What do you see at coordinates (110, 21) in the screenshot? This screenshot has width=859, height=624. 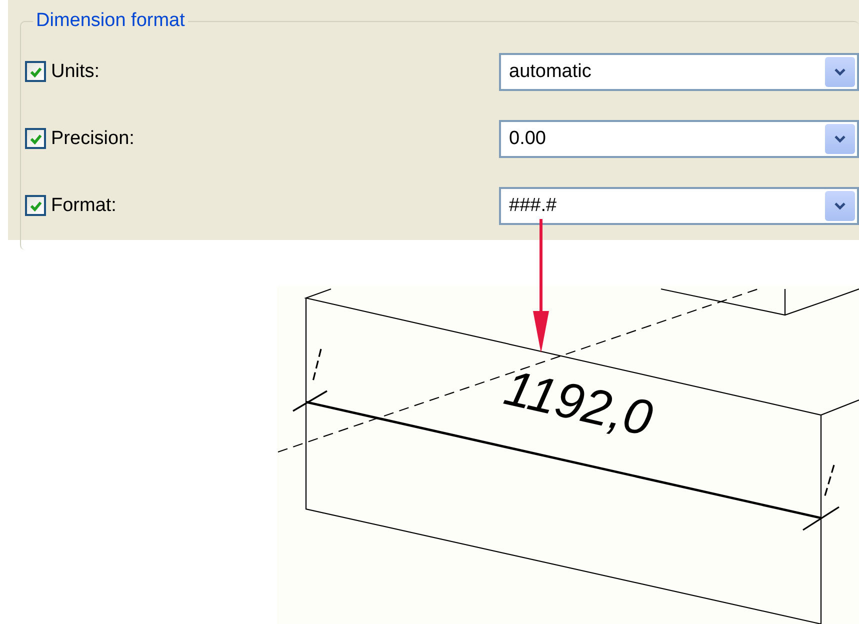 I see `group-title: Dimension format` at bounding box center [110, 21].